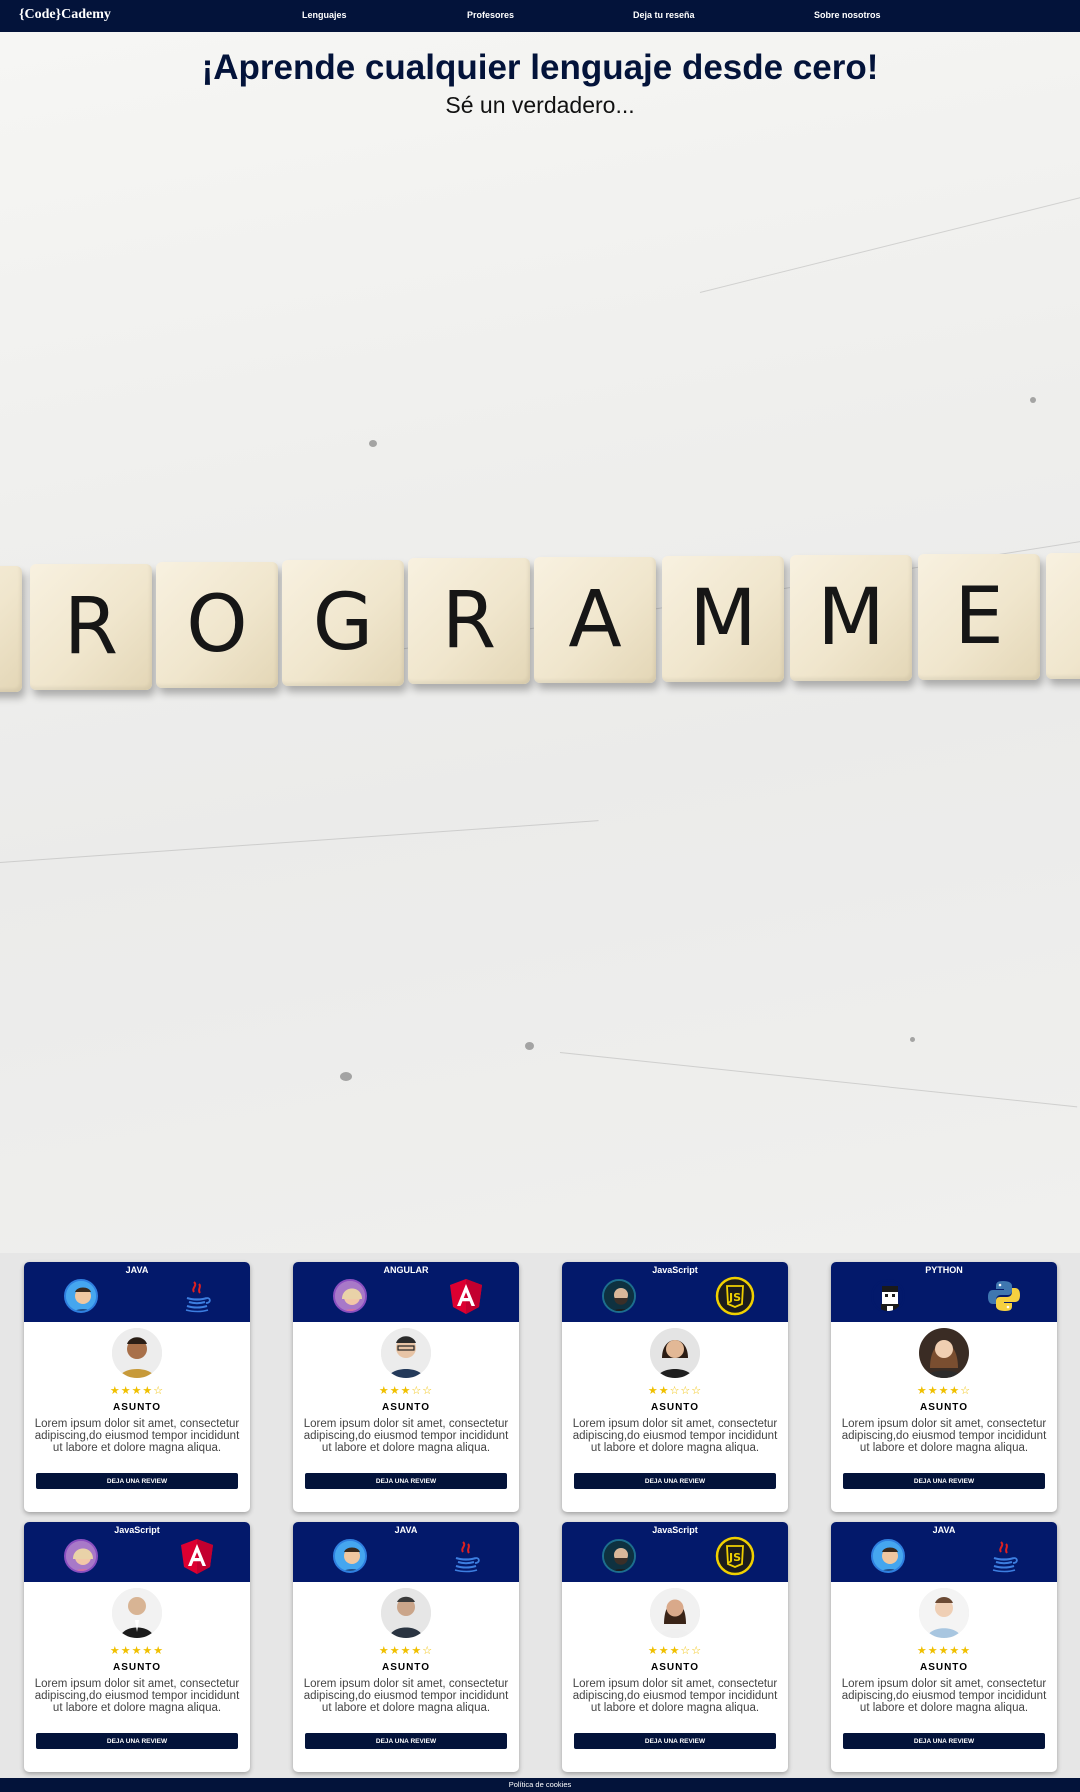 The height and width of the screenshot is (1792, 1080). I want to click on tile-letter: A, so click(595, 620).